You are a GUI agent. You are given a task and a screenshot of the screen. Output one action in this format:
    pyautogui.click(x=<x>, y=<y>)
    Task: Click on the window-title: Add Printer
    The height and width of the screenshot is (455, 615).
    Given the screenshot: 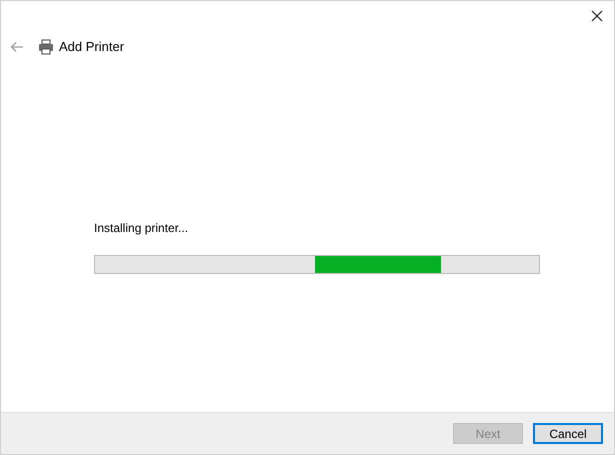 What is the action you would take?
    pyautogui.click(x=91, y=47)
    